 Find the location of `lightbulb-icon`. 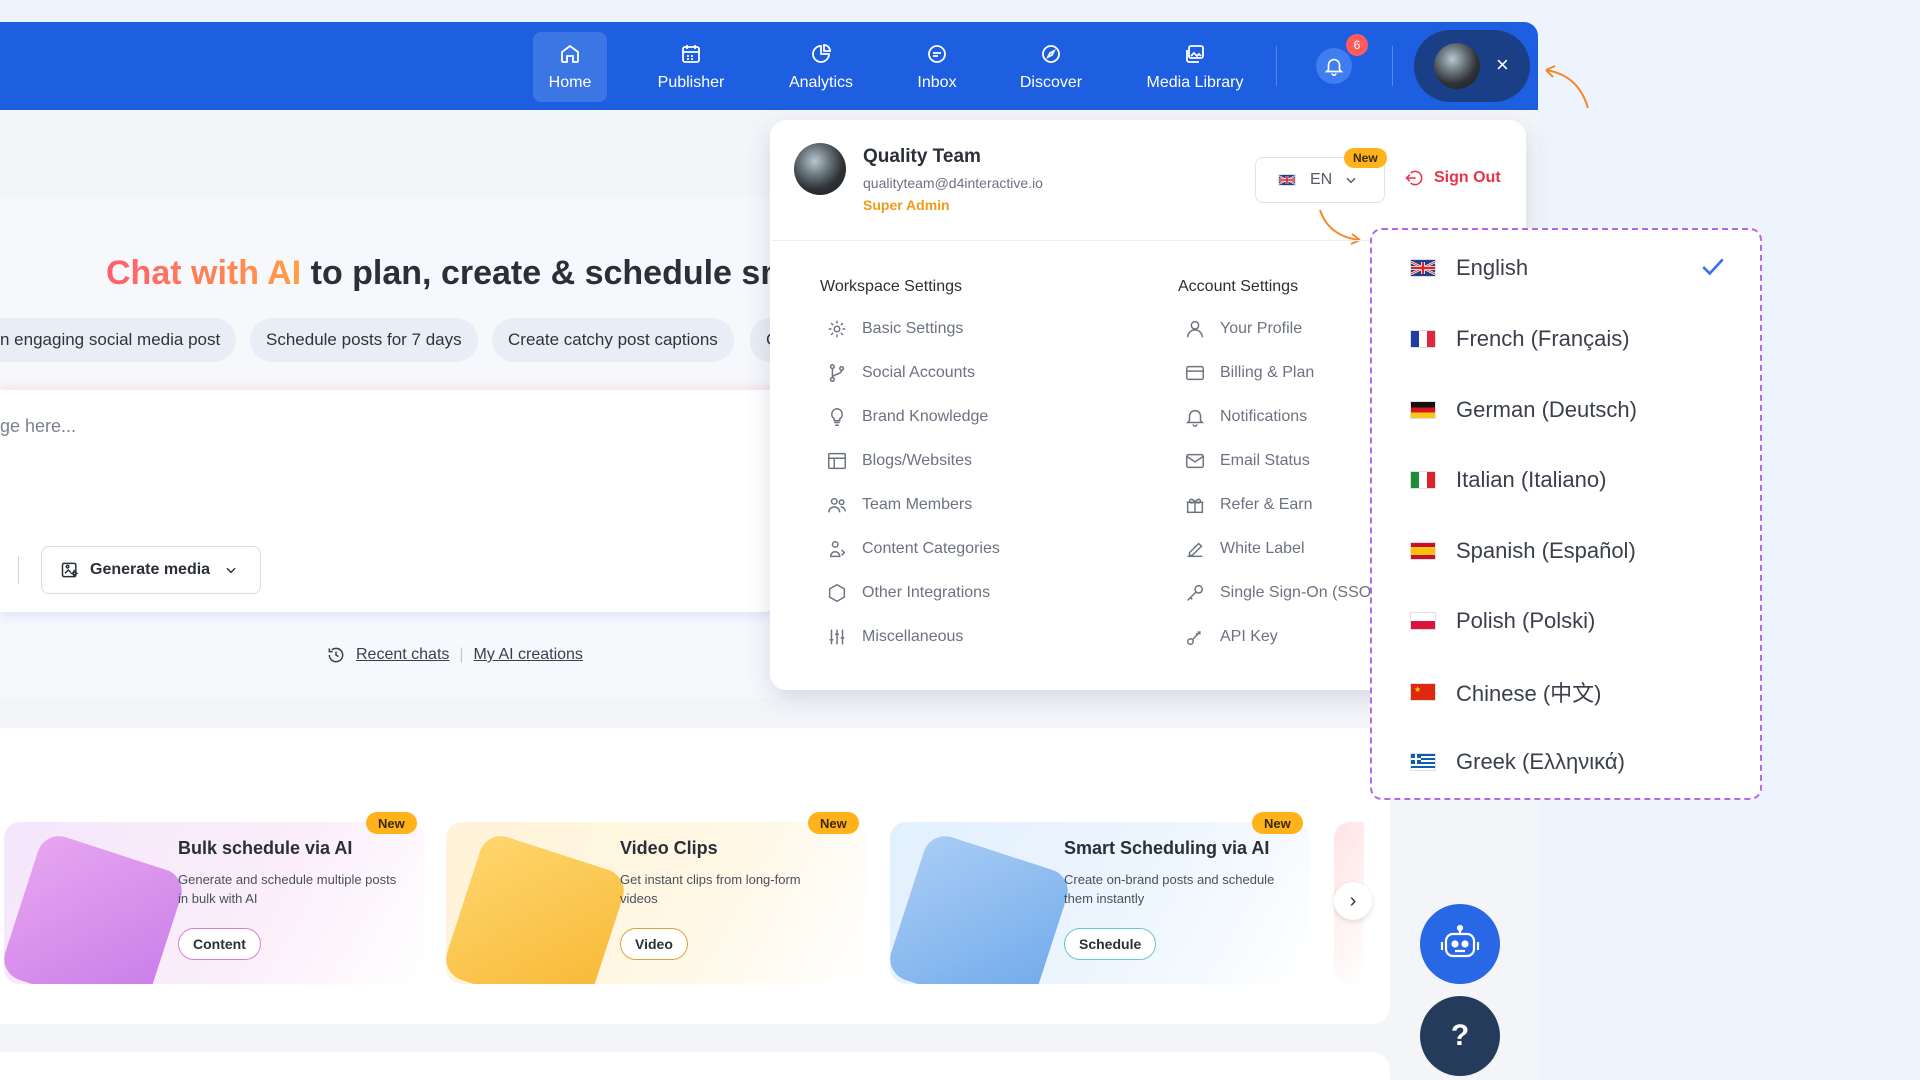

lightbulb-icon is located at coordinates (837, 417).